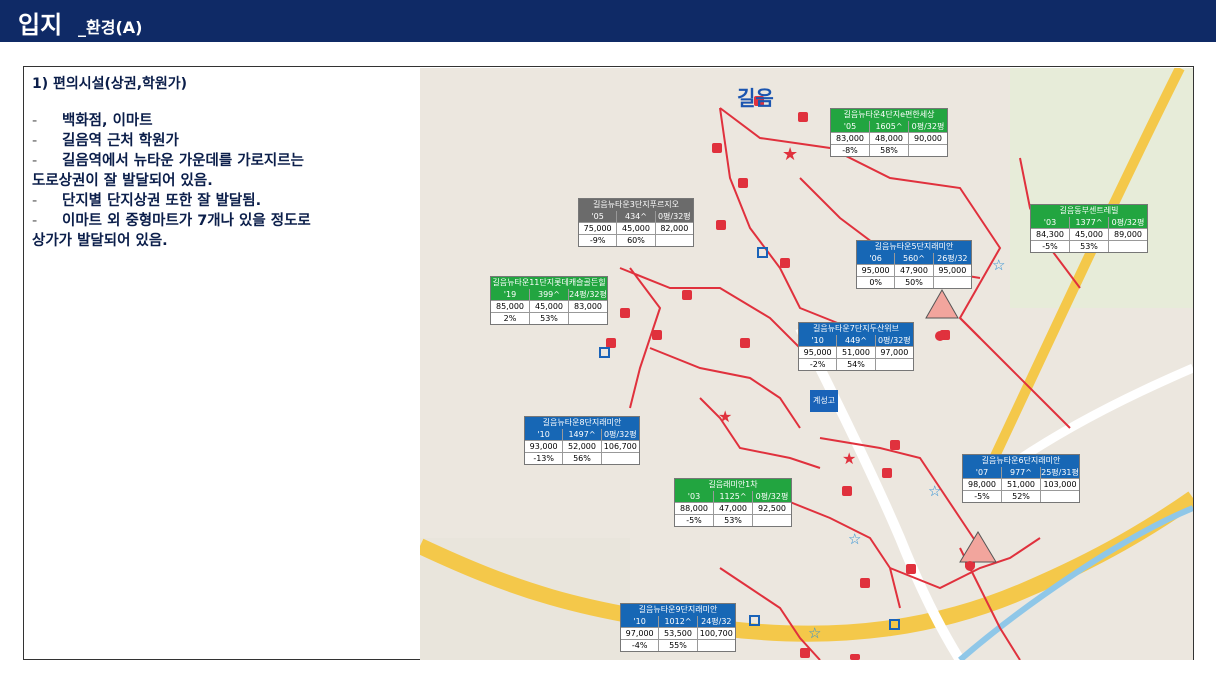 This screenshot has width=1216, height=684. Describe the element at coordinates (1089, 222) in the screenshot. I see `infobox-meta-row: '03 1377^ 0평/32평` at that location.